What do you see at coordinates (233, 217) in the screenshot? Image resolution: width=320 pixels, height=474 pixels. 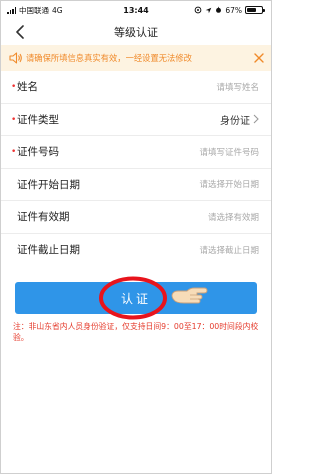 I see `validity-picker: 请选择有效期` at bounding box center [233, 217].